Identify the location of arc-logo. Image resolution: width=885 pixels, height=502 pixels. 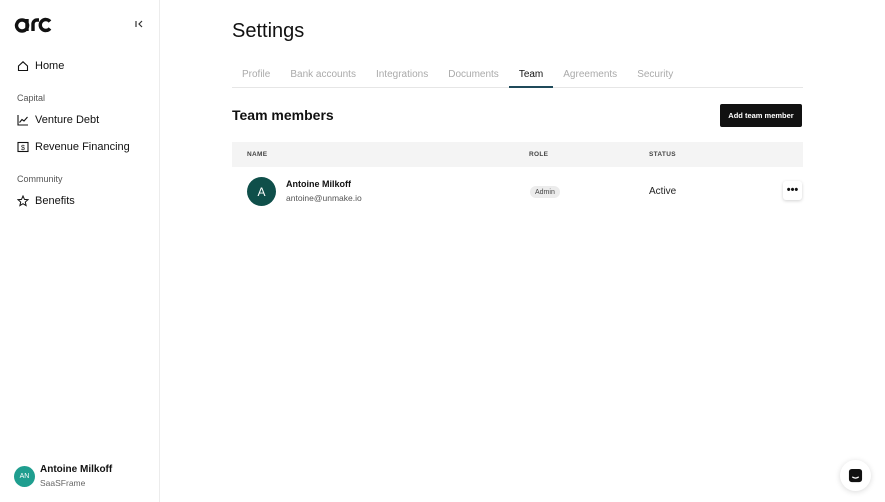
(33, 25).